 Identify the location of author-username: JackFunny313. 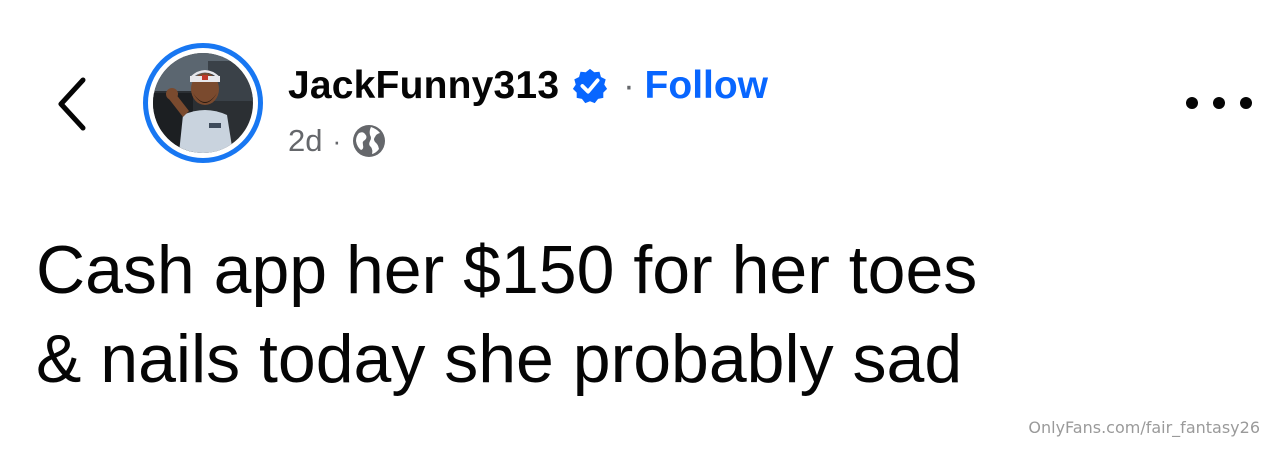
(423, 86).